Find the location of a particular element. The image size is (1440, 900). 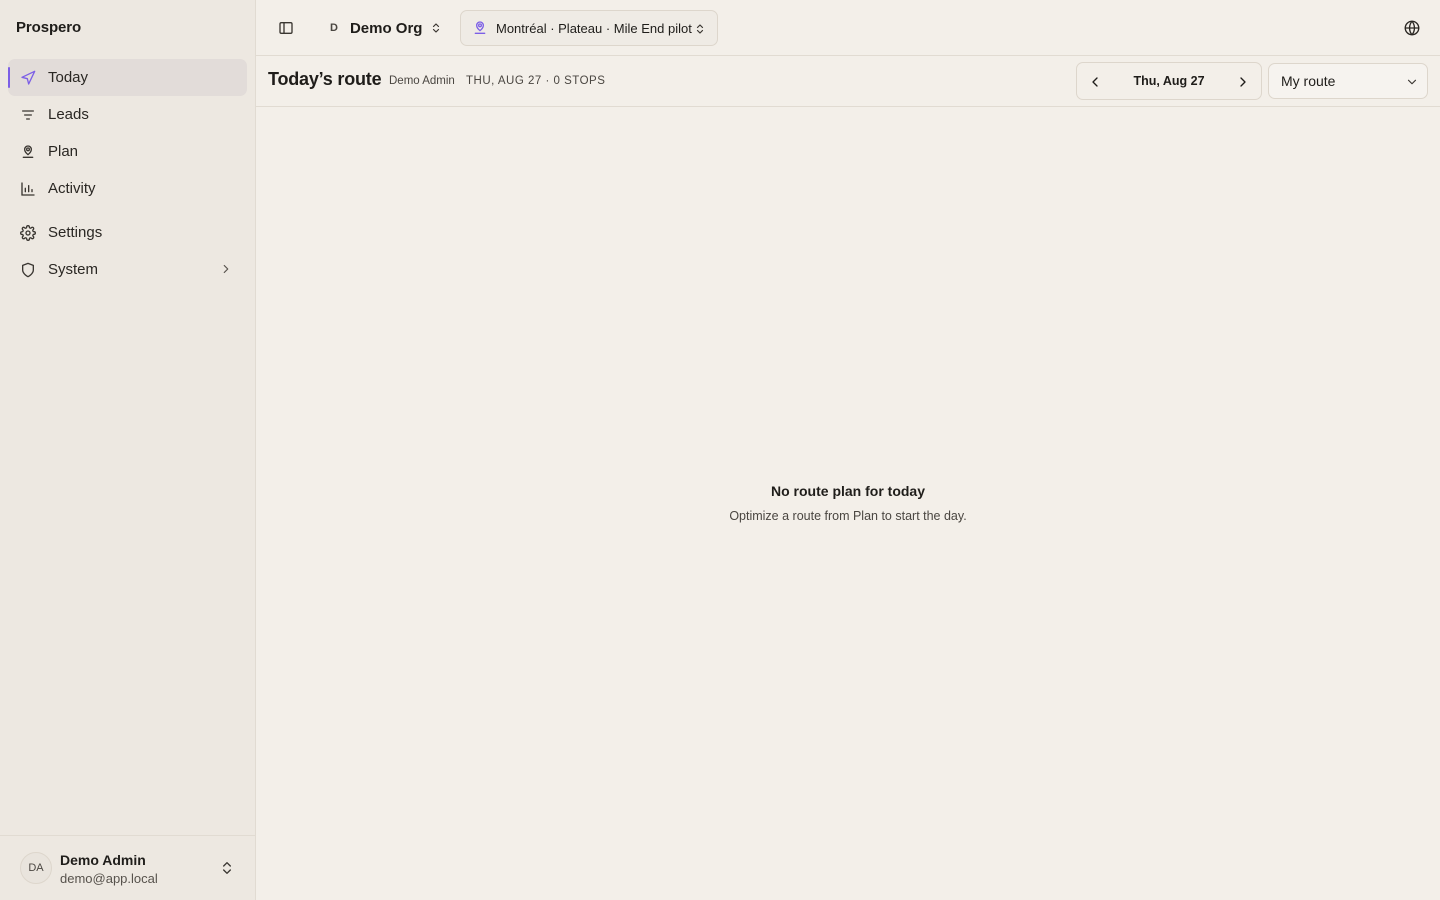

app-brand: Prospero is located at coordinates (49, 27).